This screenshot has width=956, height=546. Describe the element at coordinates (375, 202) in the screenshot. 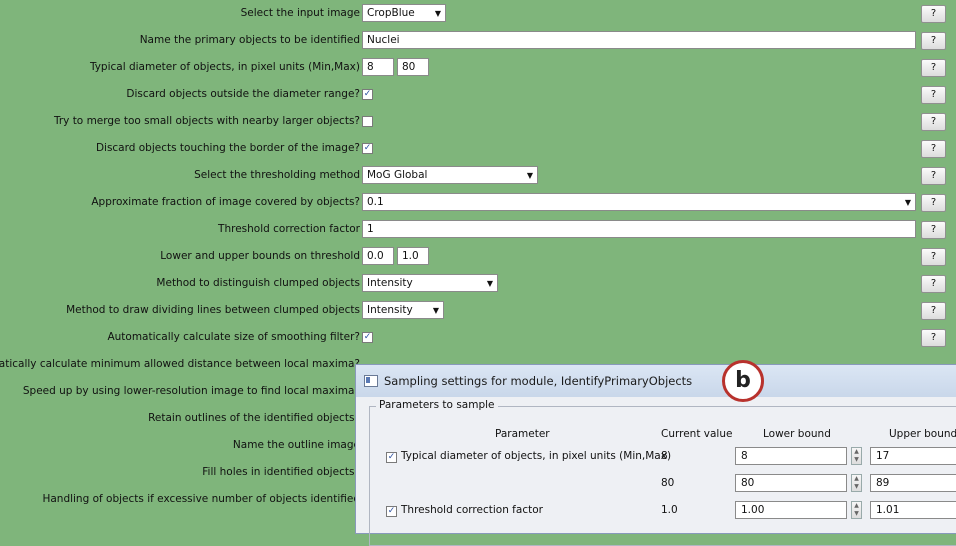

I see `dropdown-value: 0.1` at that location.